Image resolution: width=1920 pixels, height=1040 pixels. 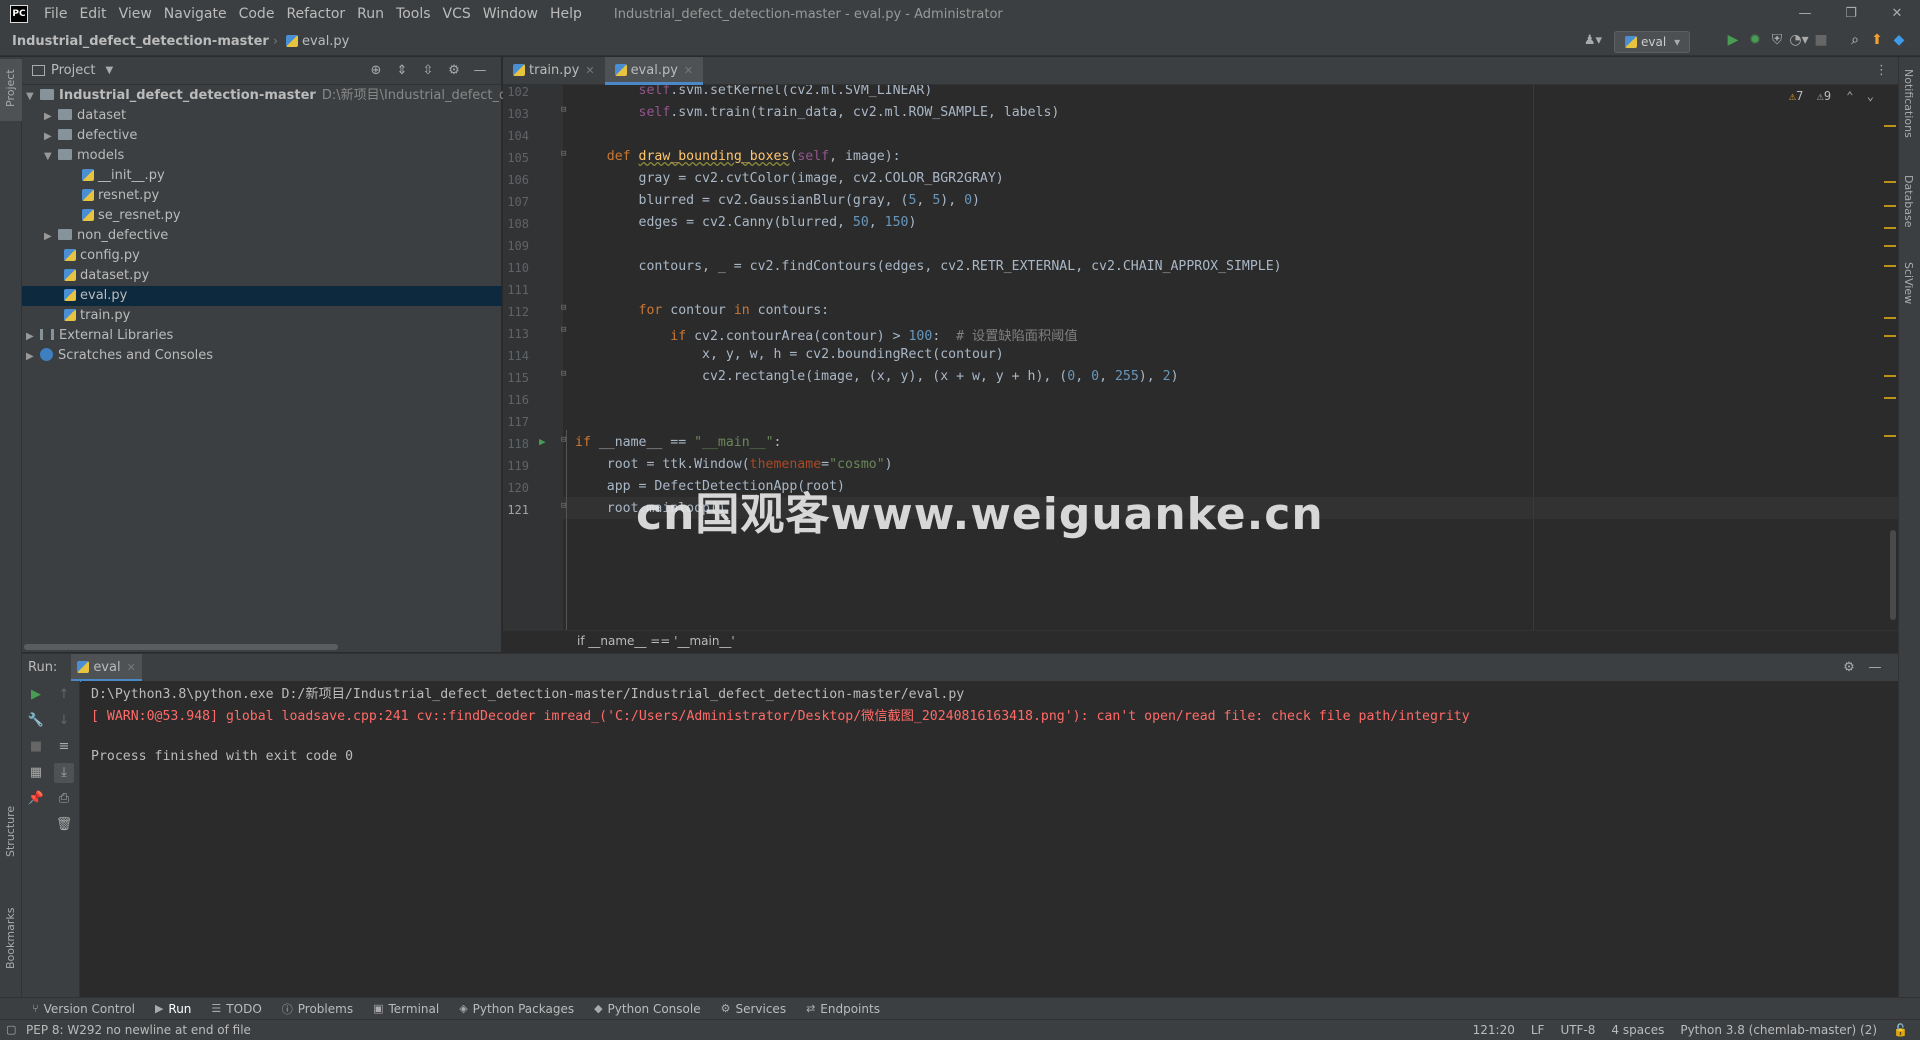 I want to click on python-interpreter: Python 3.8 (chemlab-master) (2), so click(x=1778, y=1030).